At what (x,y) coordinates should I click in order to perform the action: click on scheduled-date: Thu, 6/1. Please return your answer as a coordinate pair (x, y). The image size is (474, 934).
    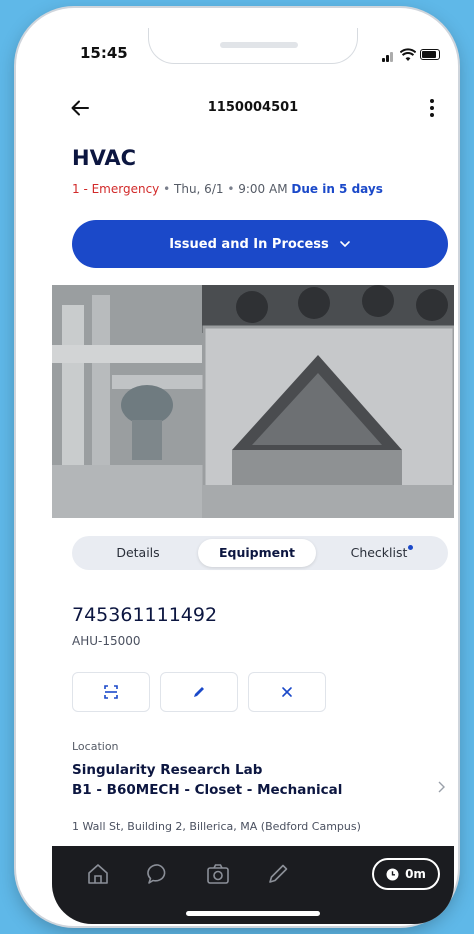
    Looking at the image, I should click on (199, 189).